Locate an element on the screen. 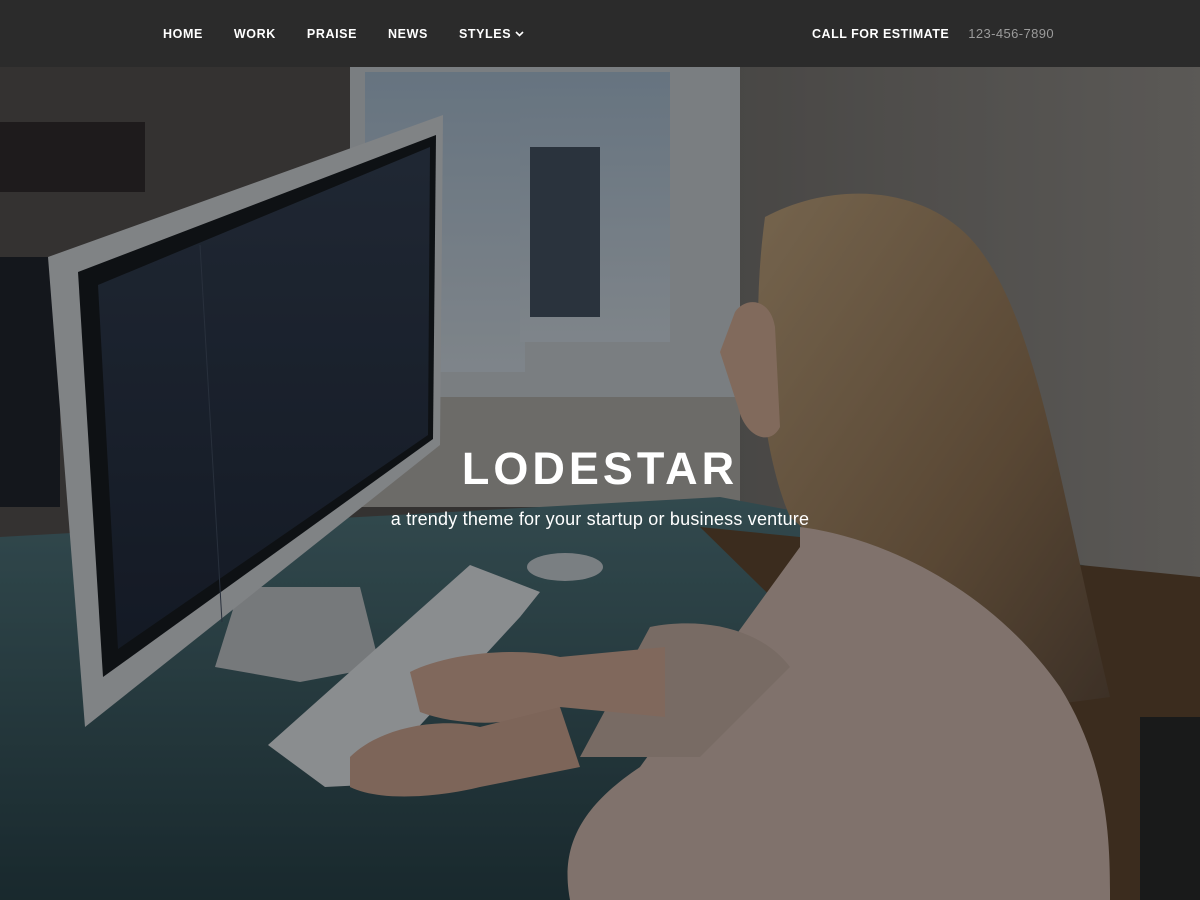  nav-item-styles: STYLES is located at coordinates (491, 34).